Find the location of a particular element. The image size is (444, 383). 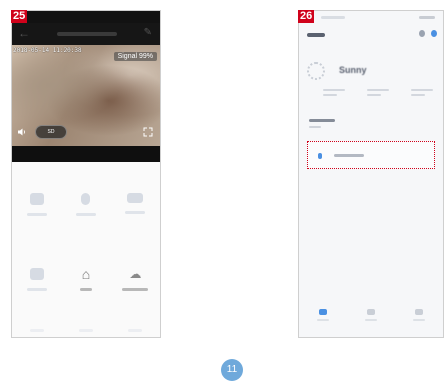

device-name is located at coordinates (349, 155).